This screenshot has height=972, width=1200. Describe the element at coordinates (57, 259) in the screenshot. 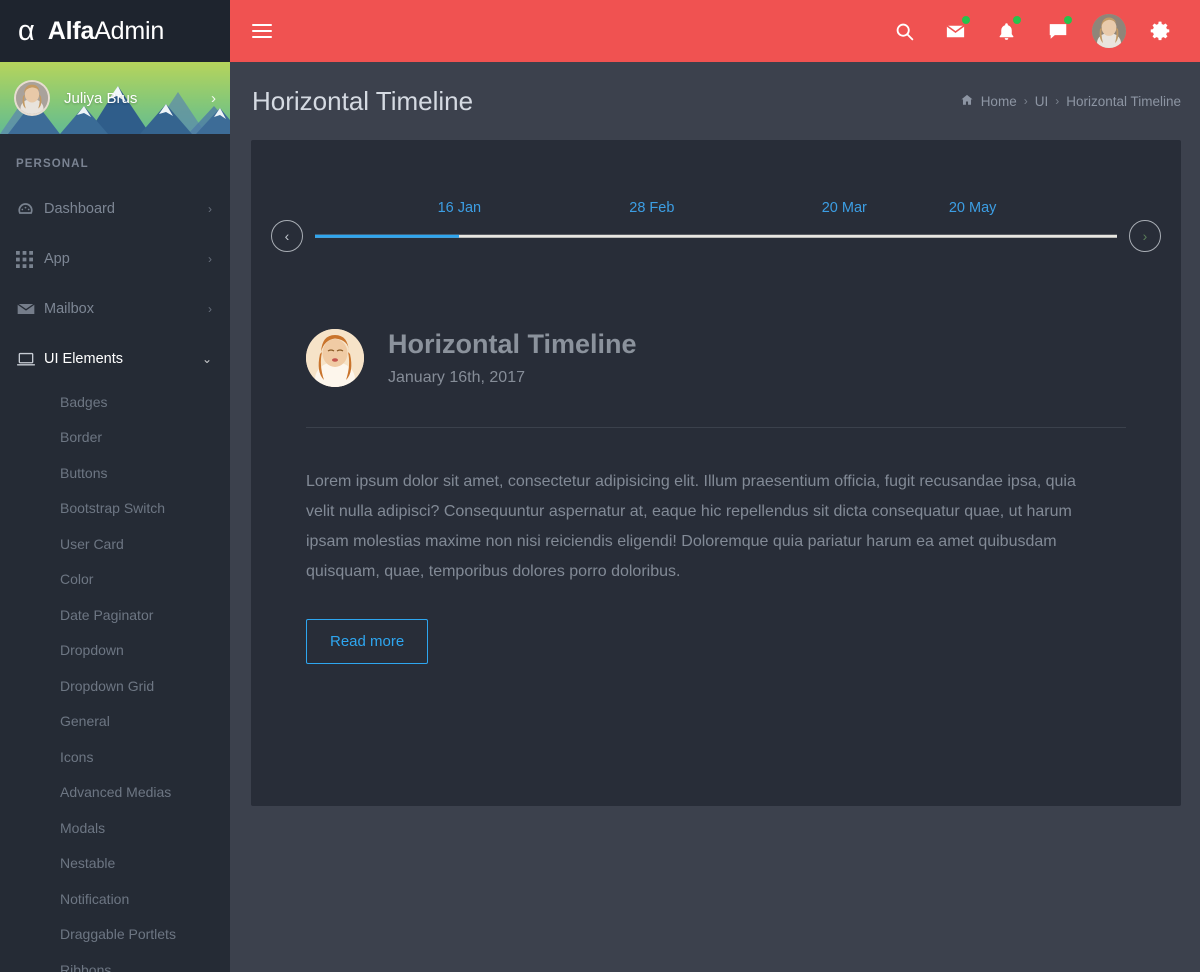

I see `sidebar-item-label: App` at that location.